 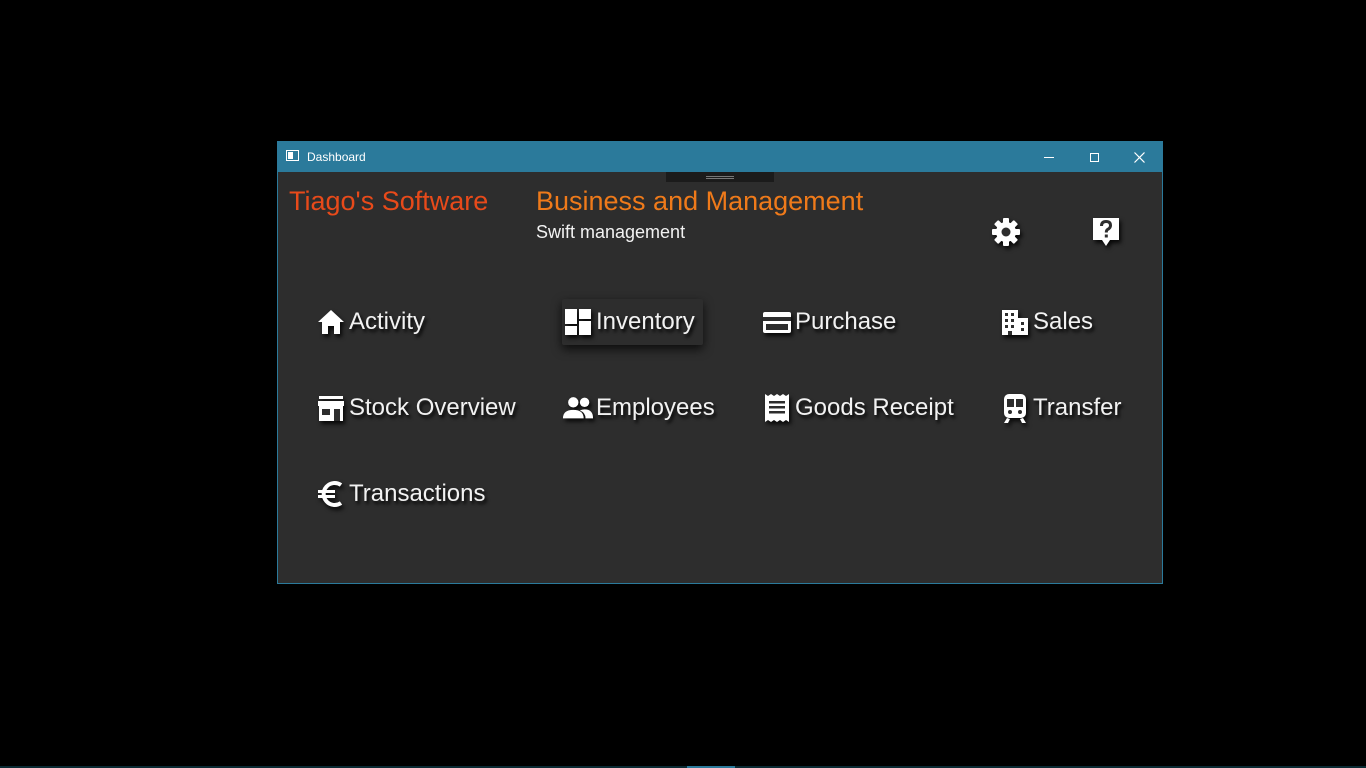 I want to click on minimize-icon, so click(x=1049, y=157).